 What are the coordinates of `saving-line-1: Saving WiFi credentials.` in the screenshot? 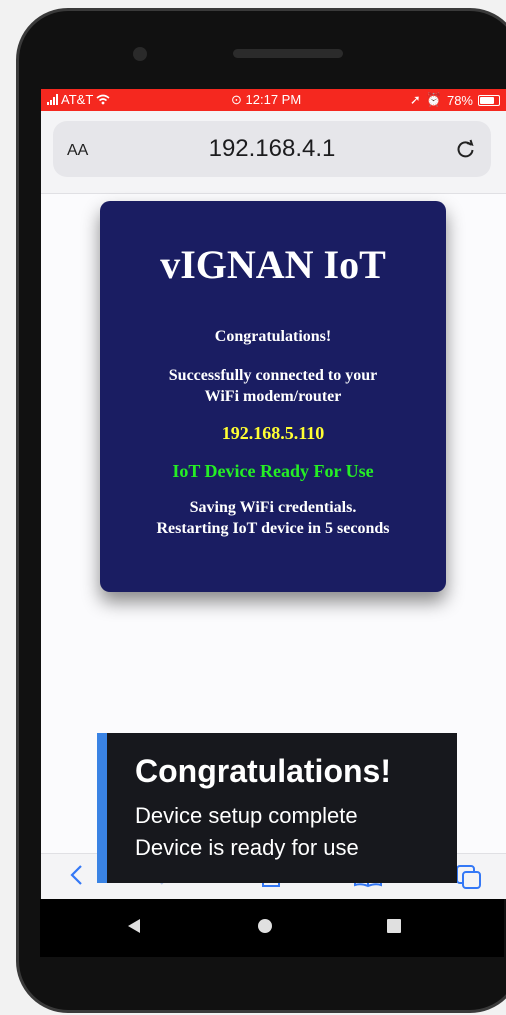 It's located at (273, 507).